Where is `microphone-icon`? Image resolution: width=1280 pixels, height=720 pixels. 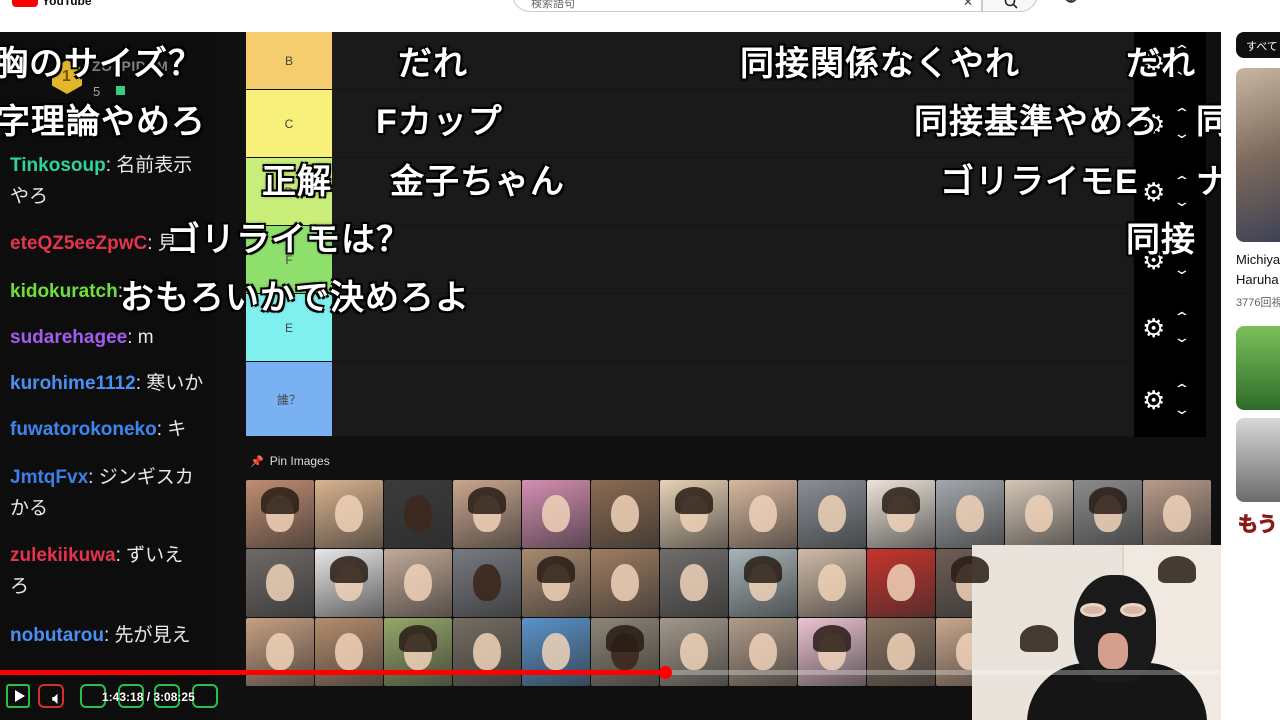
microphone-icon is located at coordinates (1071, 3).